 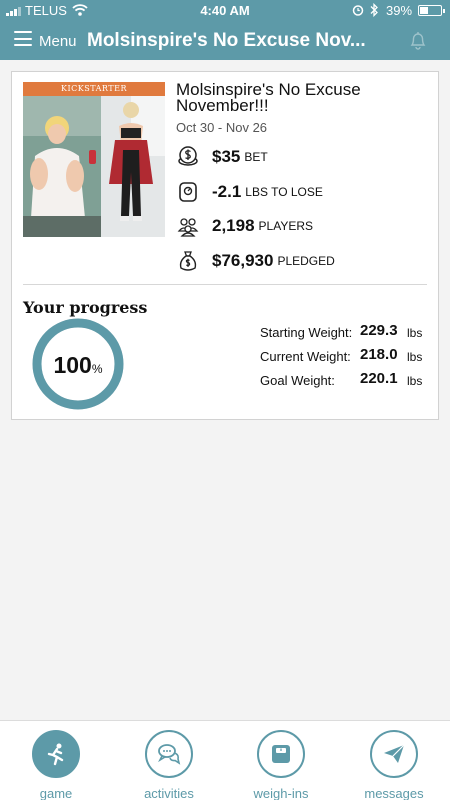 I want to click on paper-plane-icon, so click(x=394, y=754).